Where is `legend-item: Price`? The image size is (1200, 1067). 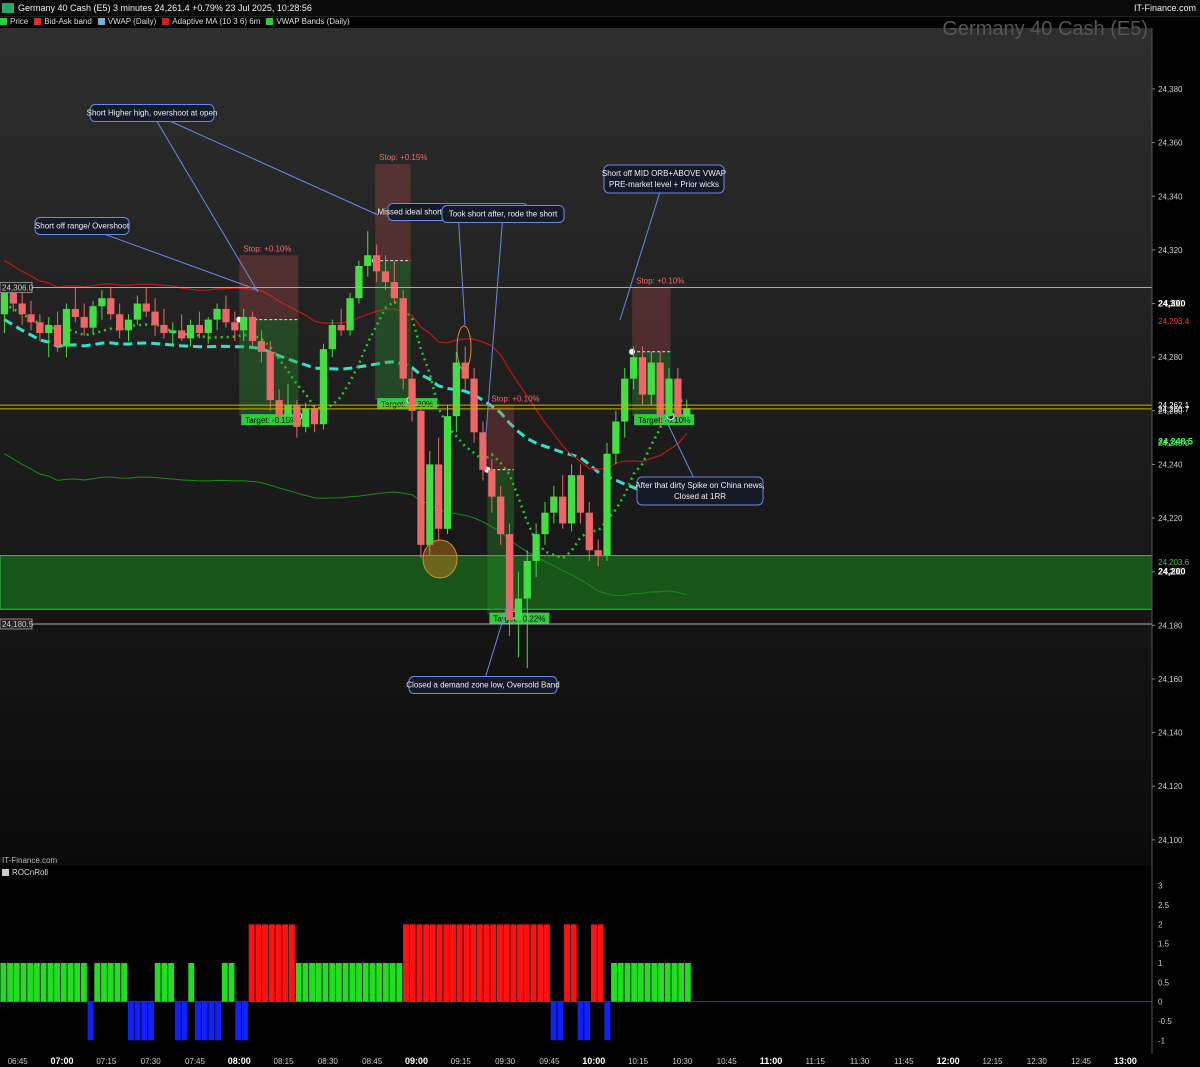 legend-item: Price is located at coordinates (14, 22).